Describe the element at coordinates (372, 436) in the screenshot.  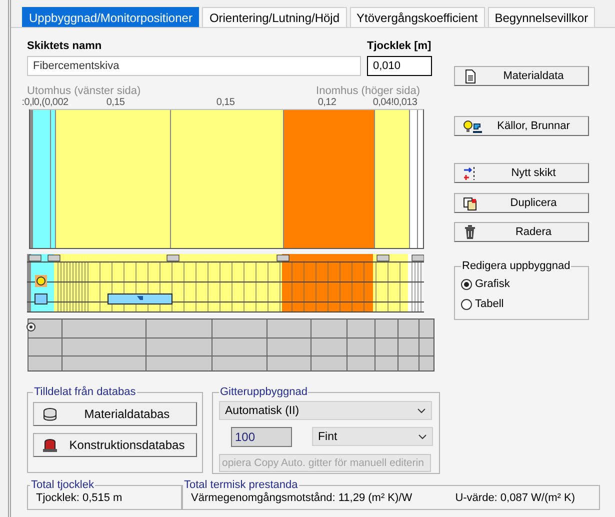
I see `dropdown: Fint` at that location.